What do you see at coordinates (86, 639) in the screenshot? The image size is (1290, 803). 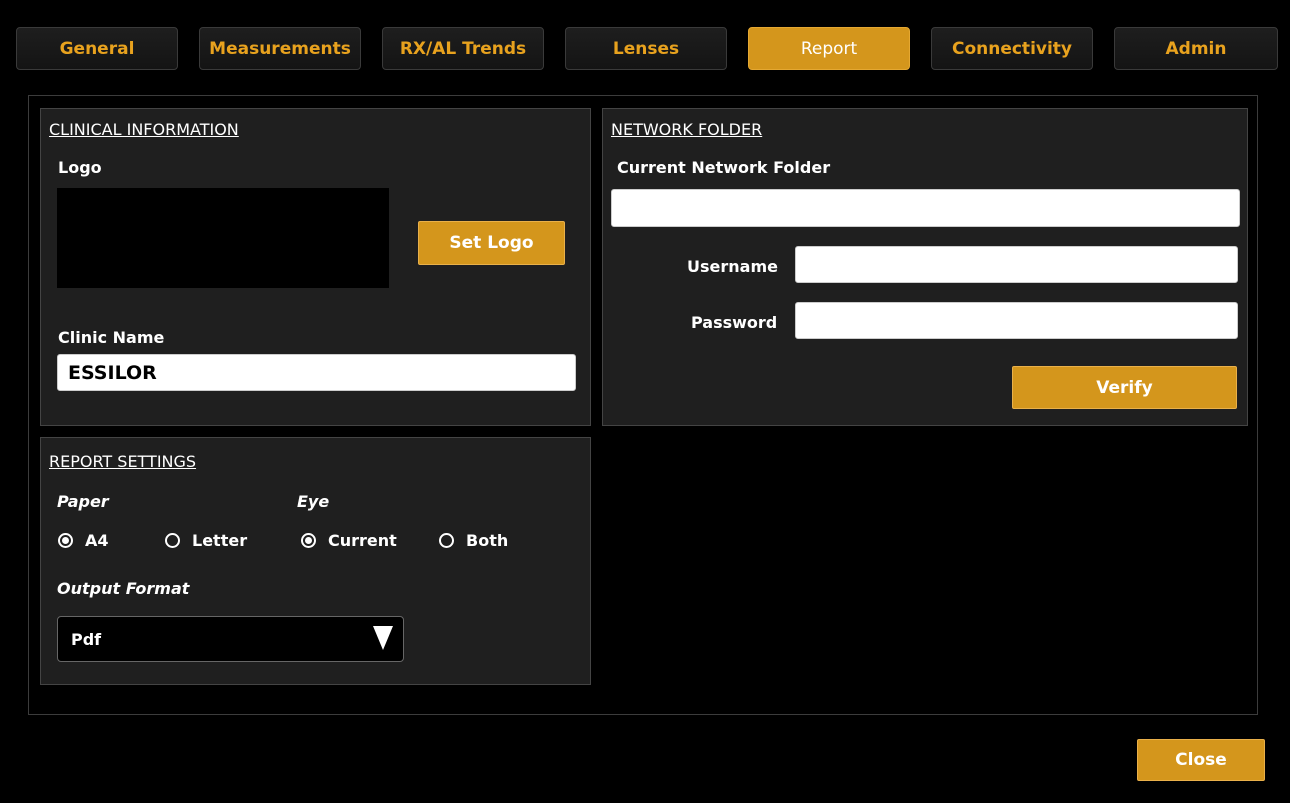 I see `output-format-value: Pdf` at bounding box center [86, 639].